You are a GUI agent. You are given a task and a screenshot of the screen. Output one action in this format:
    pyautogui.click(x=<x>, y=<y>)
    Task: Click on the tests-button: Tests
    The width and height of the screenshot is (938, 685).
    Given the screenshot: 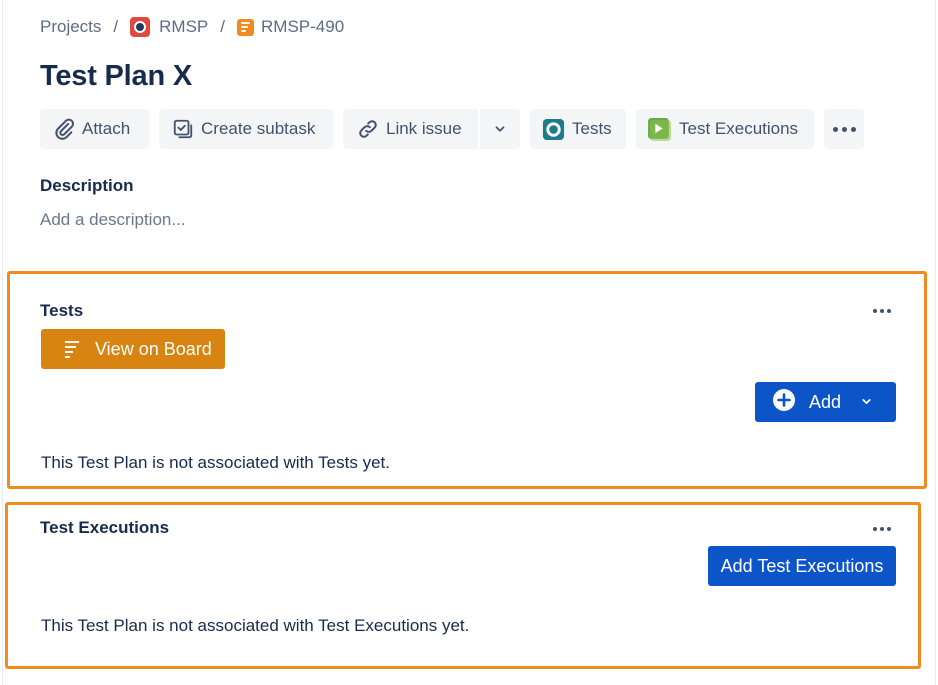 What is the action you would take?
    pyautogui.click(x=578, y=129)
    